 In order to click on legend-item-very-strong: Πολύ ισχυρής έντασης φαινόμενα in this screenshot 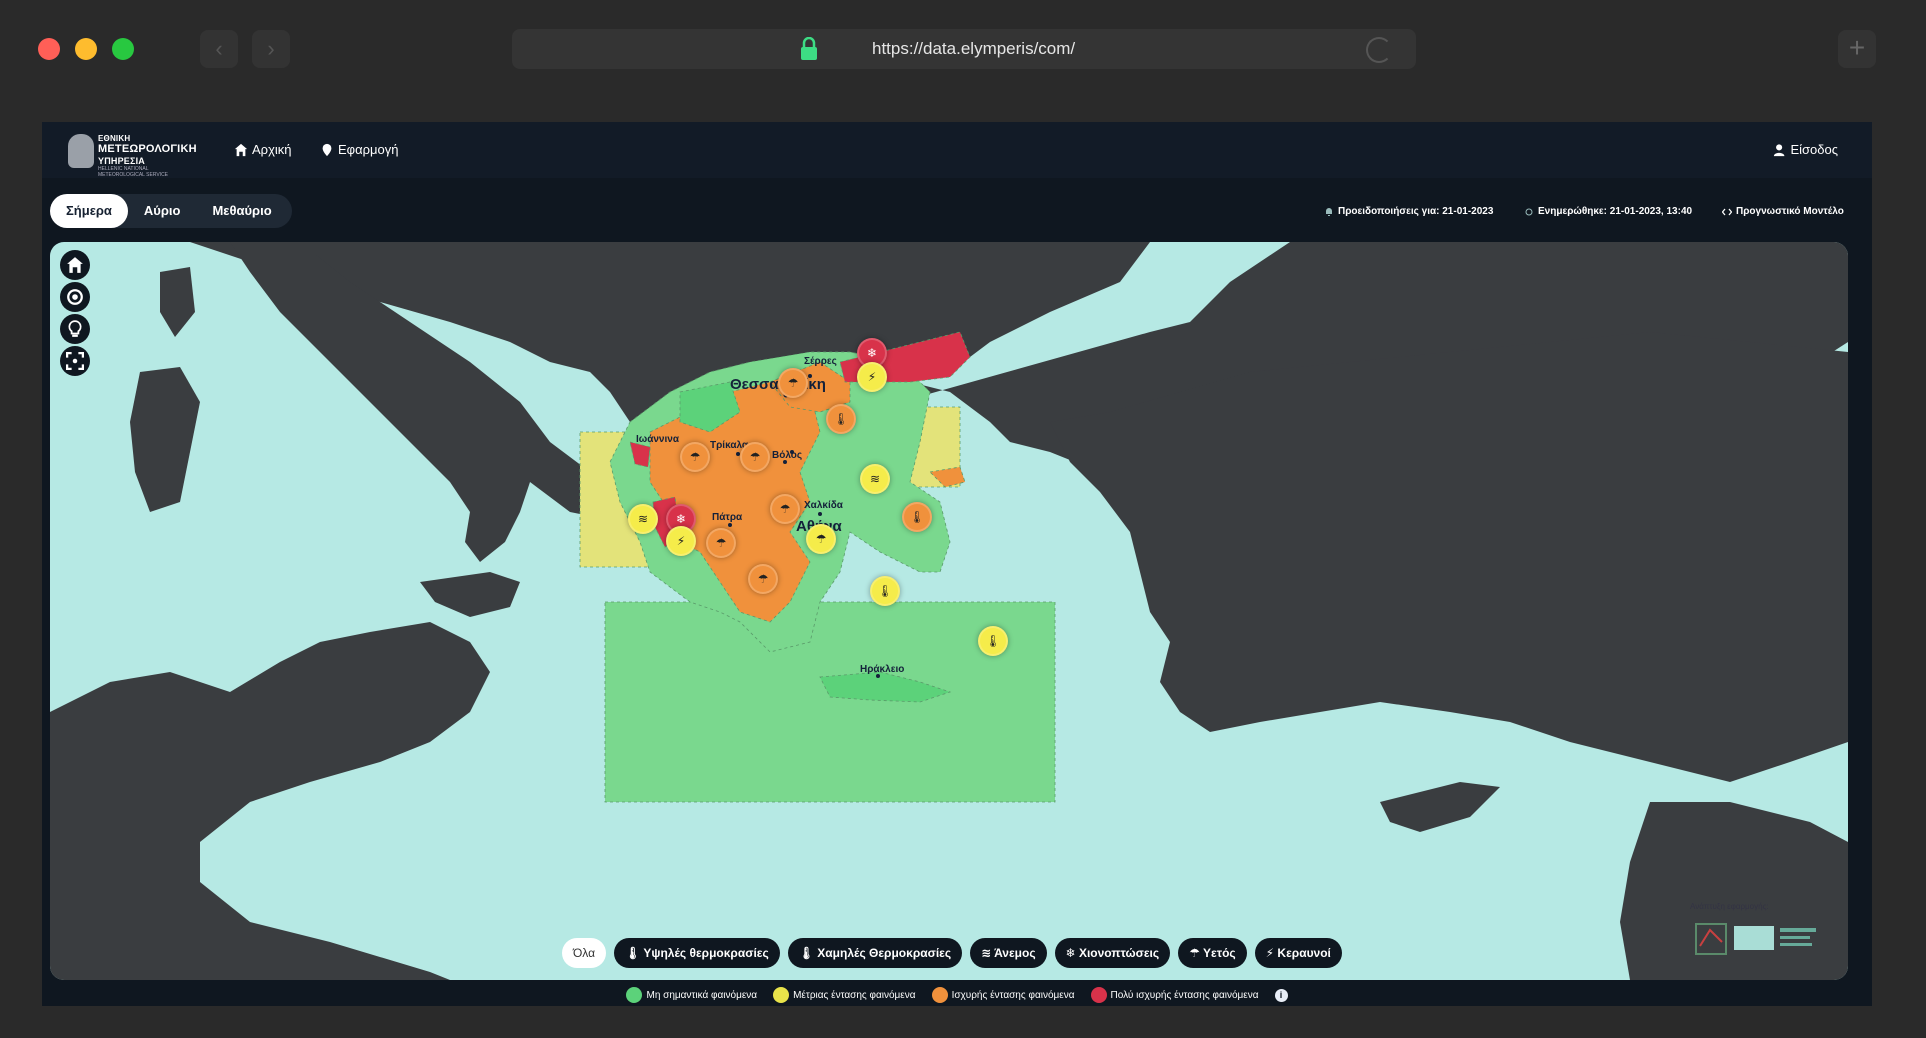, I will do `click(1174, 995)`.